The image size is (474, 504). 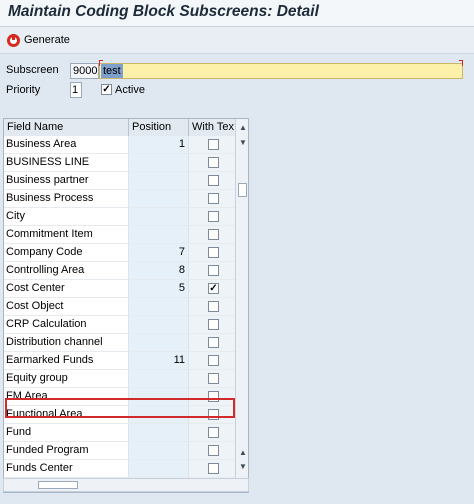 What do you see at coordinates (159, 288) in the screenshot?
I see `position-input: 5` at bounding box center [159, 288].